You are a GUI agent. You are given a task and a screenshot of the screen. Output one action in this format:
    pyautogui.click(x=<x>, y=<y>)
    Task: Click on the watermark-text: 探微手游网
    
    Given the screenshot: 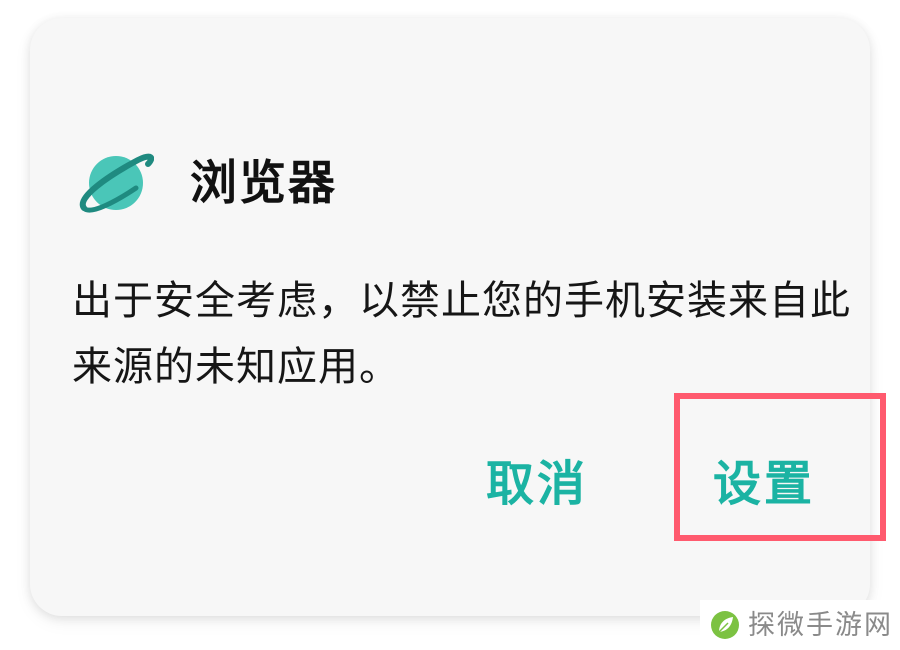 What is the action you would take?
    pyautogui.click(x=820, y=625)
    